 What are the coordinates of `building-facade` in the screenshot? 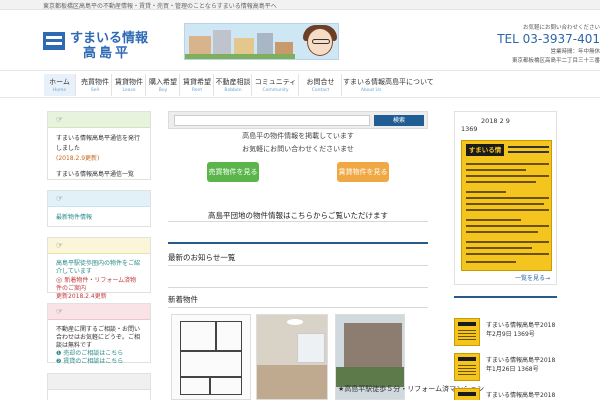 It's located at (373, 345).